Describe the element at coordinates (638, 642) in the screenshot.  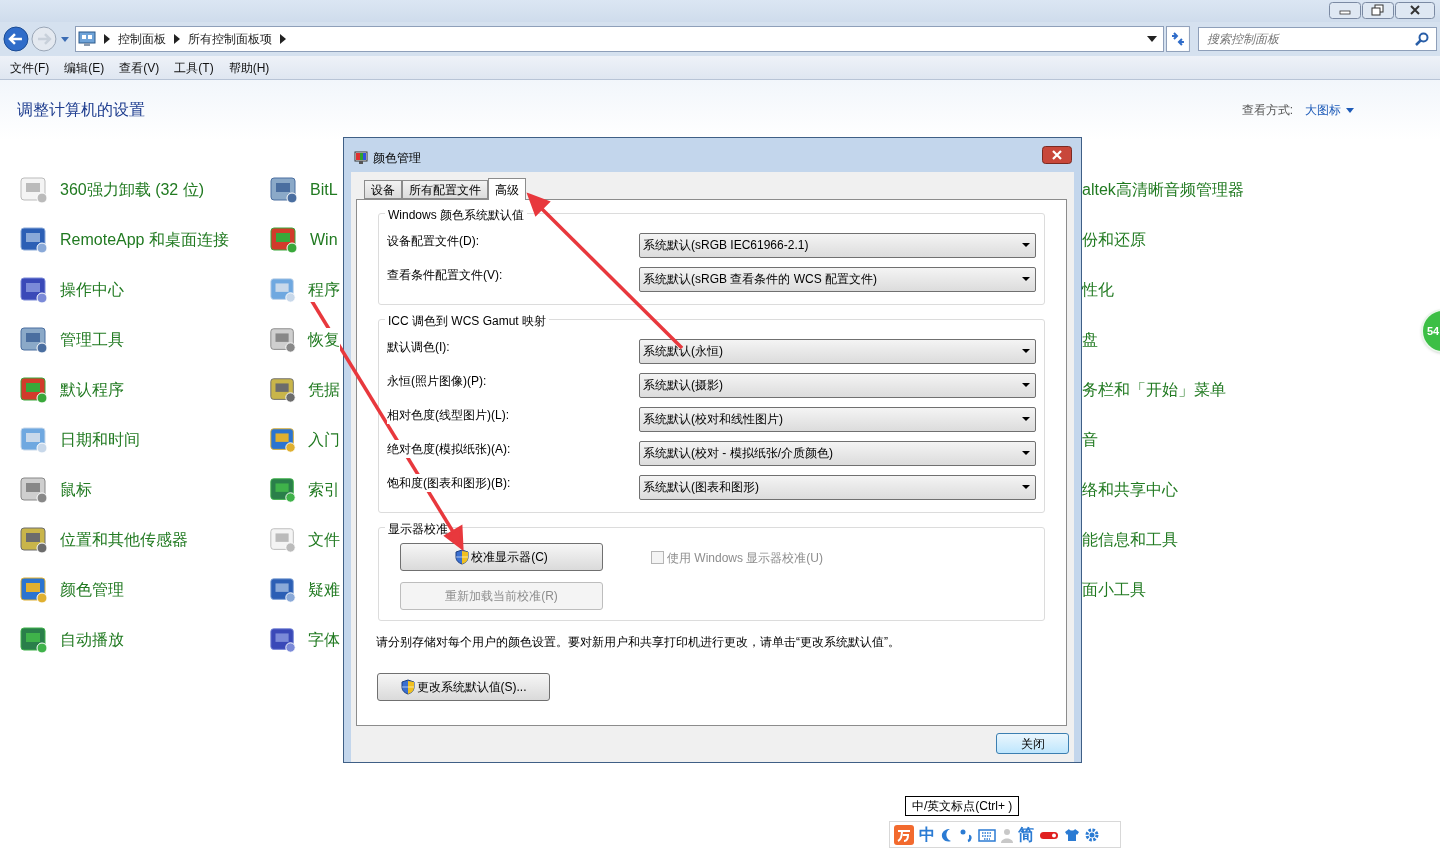
I see `instruction-text: 请分别存储对每个用户的颜色设置。要对新用户和共享打印机进行更改，请单击“更改系统默认值”。` at that location.